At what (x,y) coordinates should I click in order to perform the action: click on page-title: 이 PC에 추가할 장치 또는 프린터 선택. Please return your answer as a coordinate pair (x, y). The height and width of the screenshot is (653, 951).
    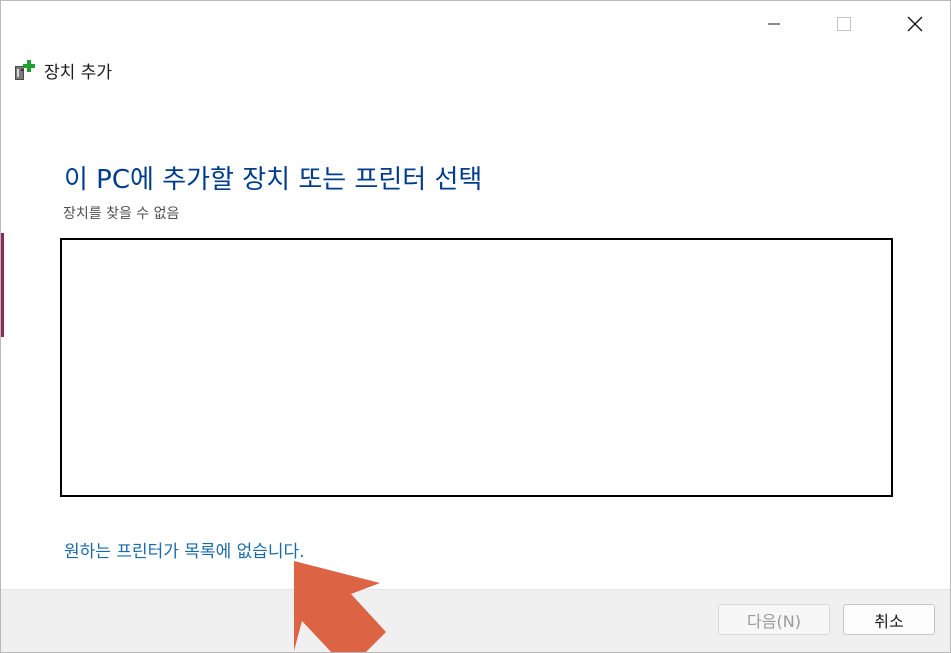
    Looking at the image, I should click on (273, 180).